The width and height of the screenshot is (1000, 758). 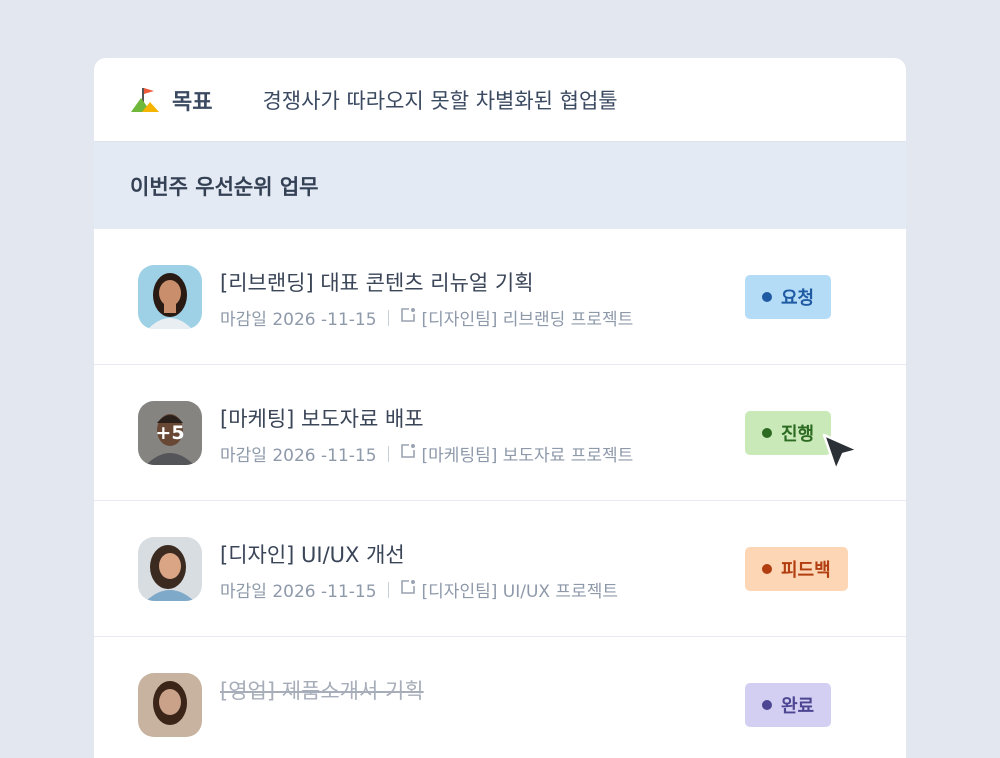 What do you see at coordinates (841, 456) in the screenshot?
I see `mouse-cursor-icon` at bounding box center [841, 456].